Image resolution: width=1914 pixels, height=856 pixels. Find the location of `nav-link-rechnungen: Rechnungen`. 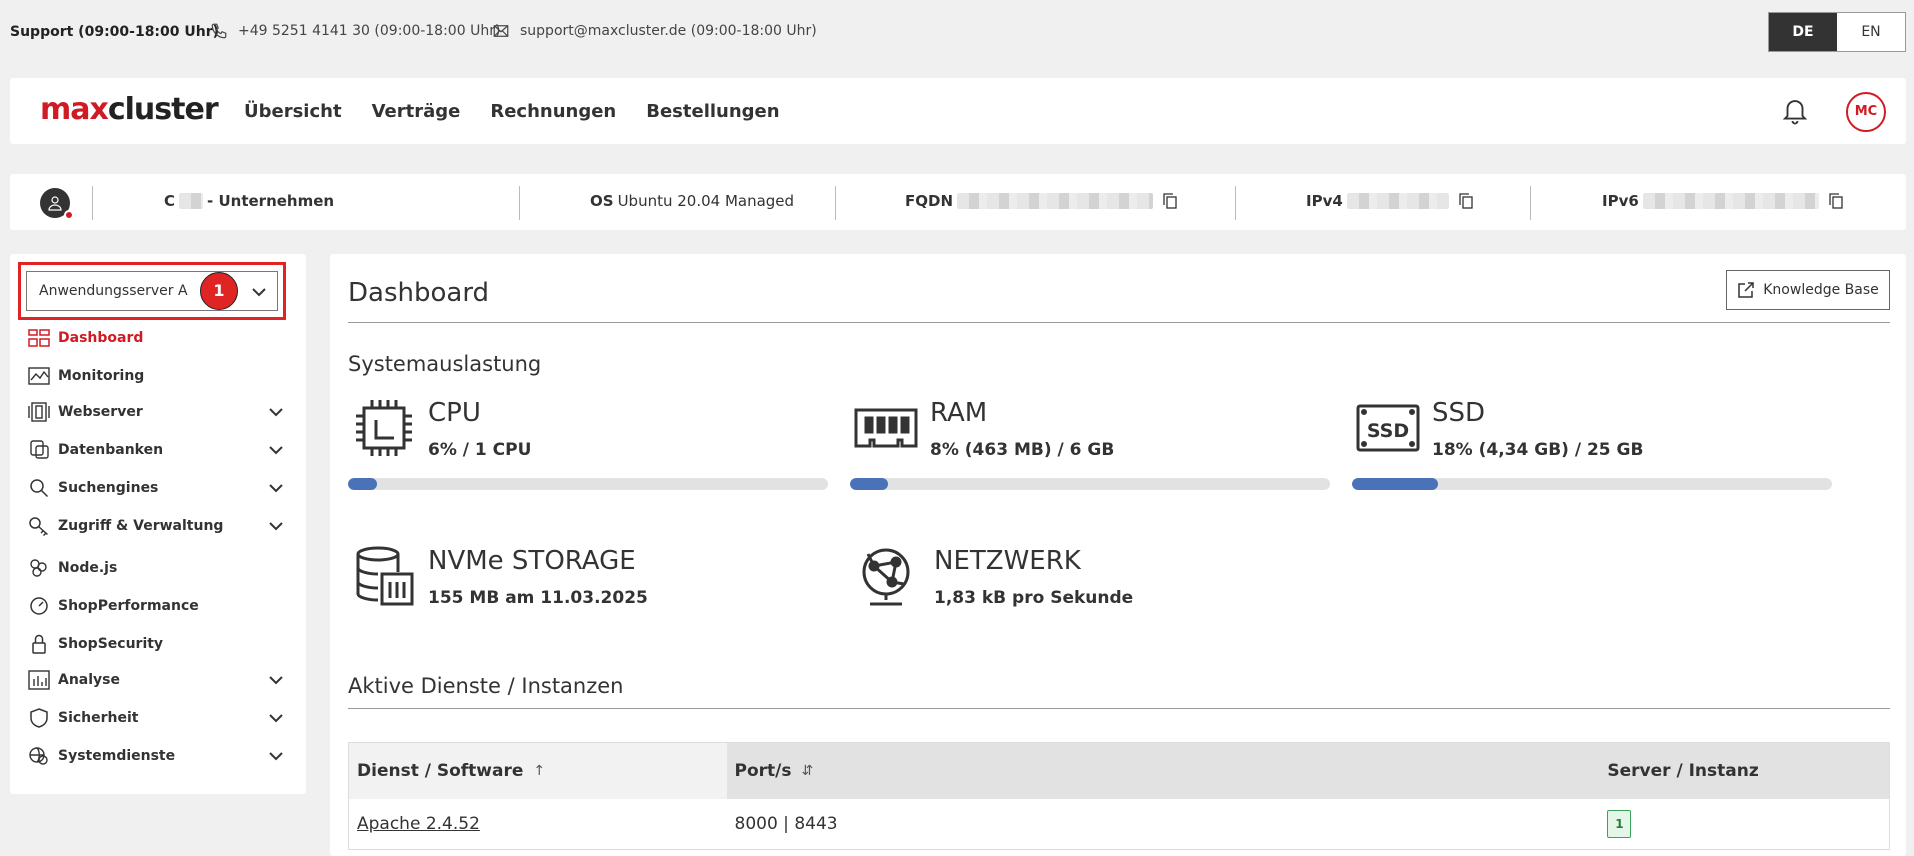

nav-link-rechnungen: Rechnungen is located at coordinates (553, 111).